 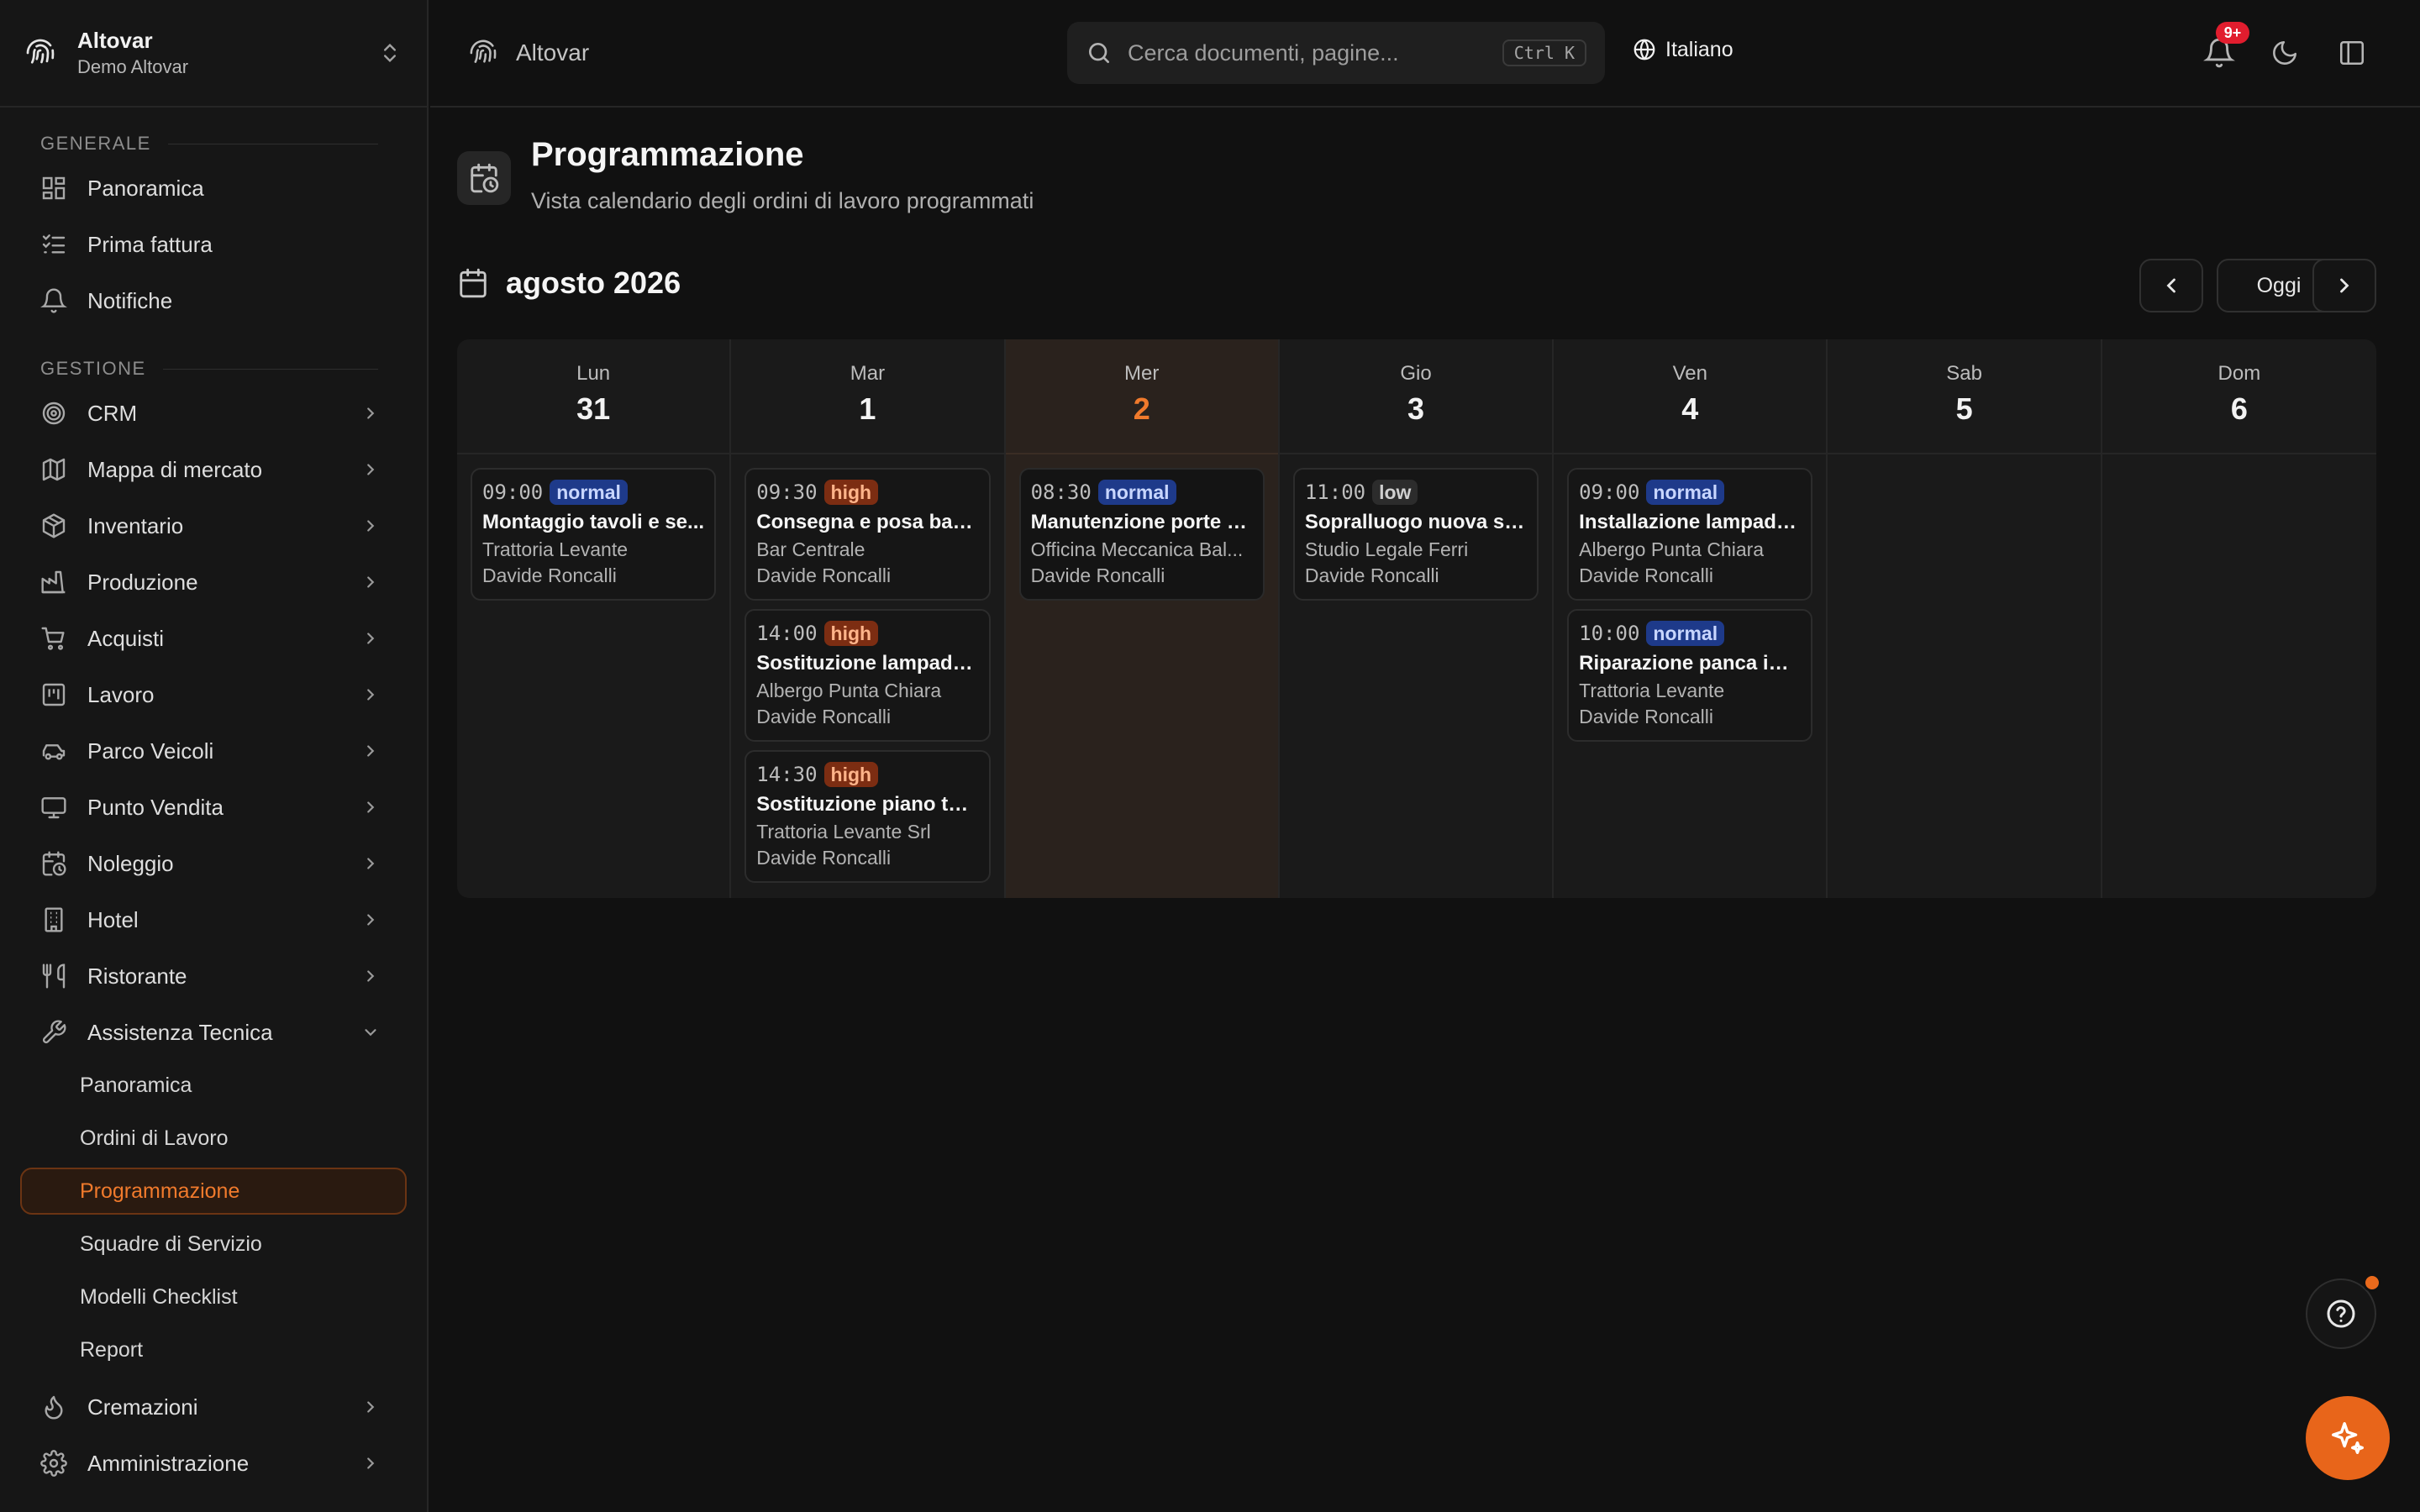 I want to click on event-meta: 09:30 high, so click(x=867, y=492).